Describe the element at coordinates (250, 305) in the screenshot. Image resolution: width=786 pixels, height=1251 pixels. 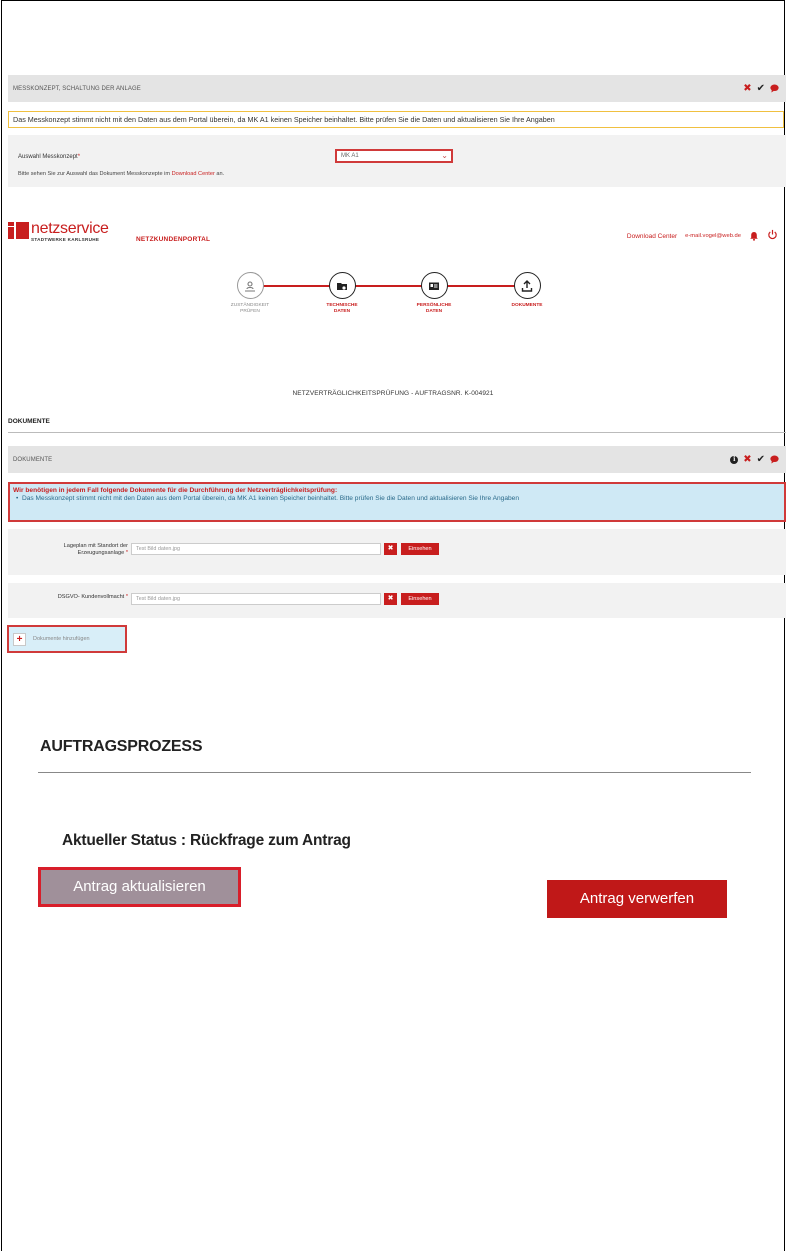
I see `step-label: ZUSTÄNDIGKEIT` at that location.